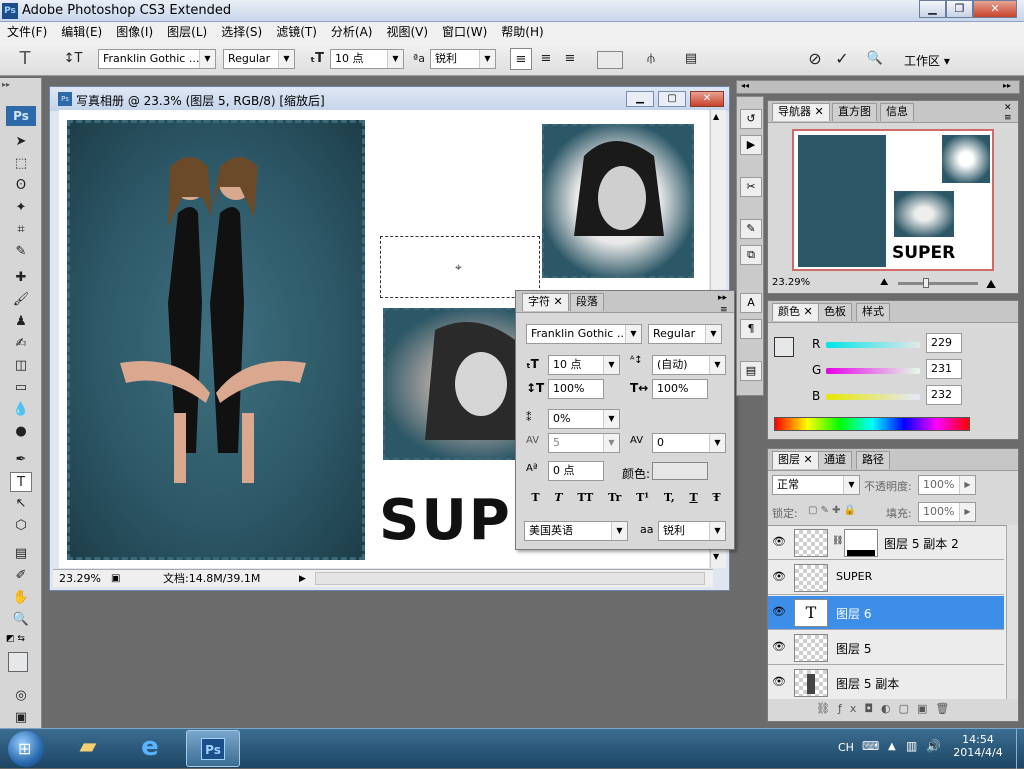  Describe the element at coordinates (407, 32) in the screenshot. I see `menu-view: 视图(V)` at that location.